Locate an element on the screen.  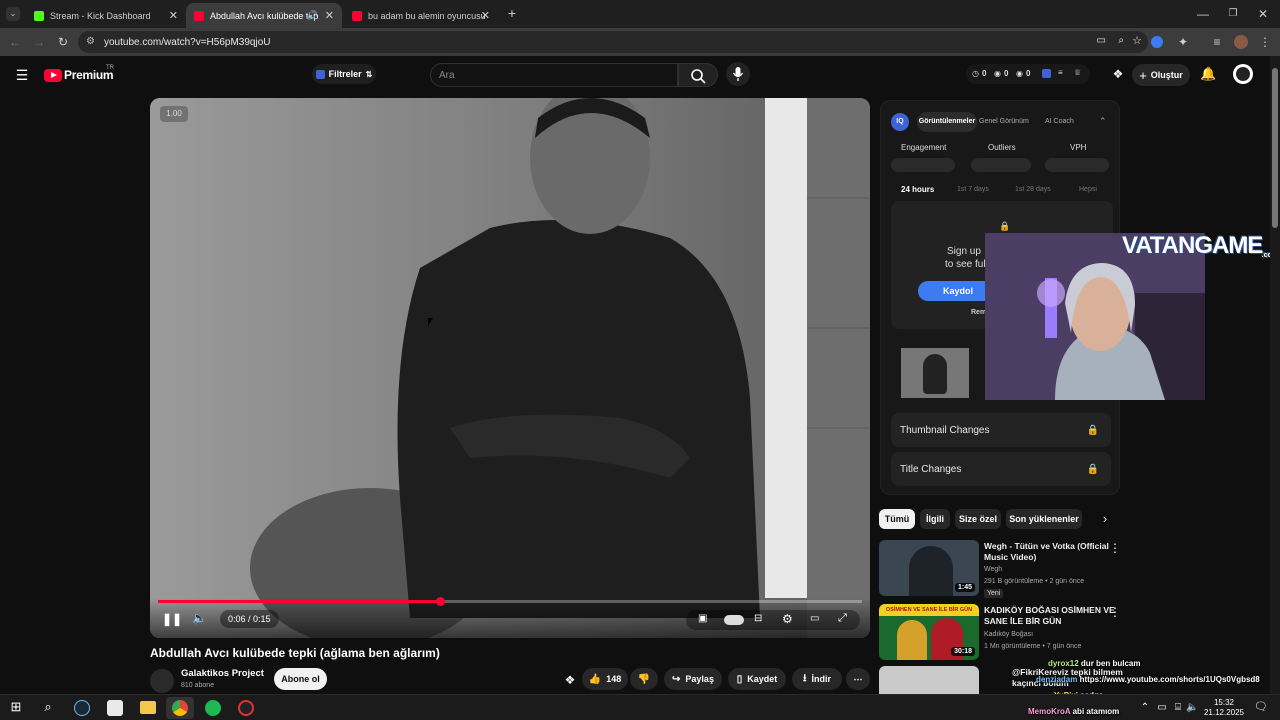
minimize-icon: — is located at coordinates (1203, 14).